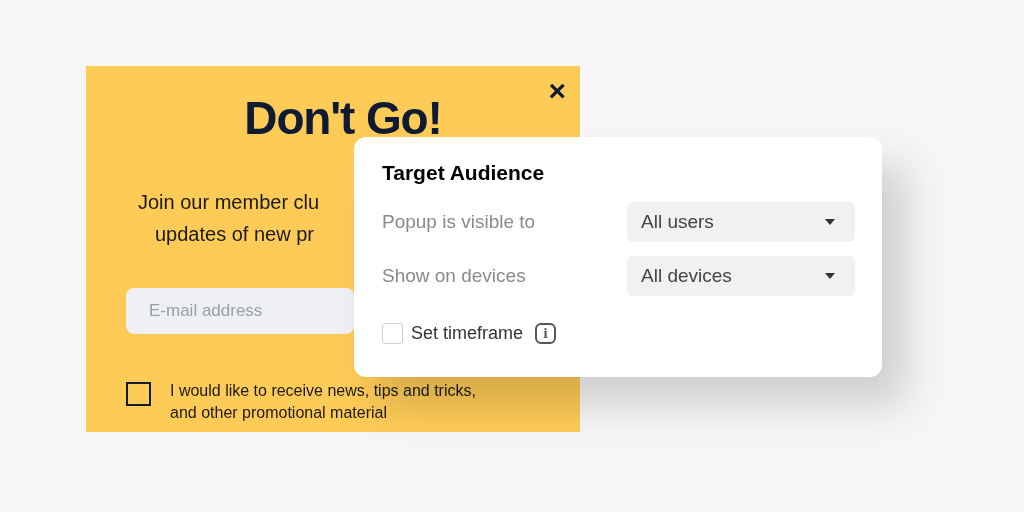 The image size is (1024, 512). What do you see at coordinates (546, 333) in the screenshot?
I see `info-icon: i` at bounding box center [546, 333].